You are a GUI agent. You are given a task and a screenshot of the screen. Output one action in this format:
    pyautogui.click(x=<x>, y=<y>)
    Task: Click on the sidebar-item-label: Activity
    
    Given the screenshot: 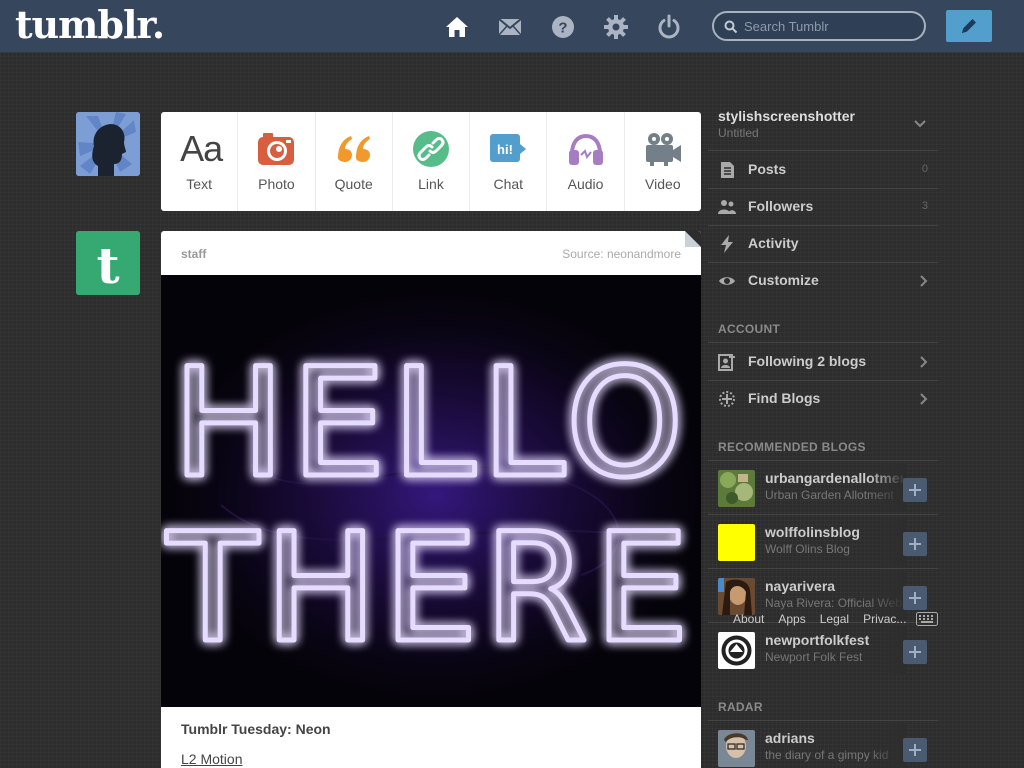 What is the action you would take?
    pyautogui.click(x=773, y=243)
    